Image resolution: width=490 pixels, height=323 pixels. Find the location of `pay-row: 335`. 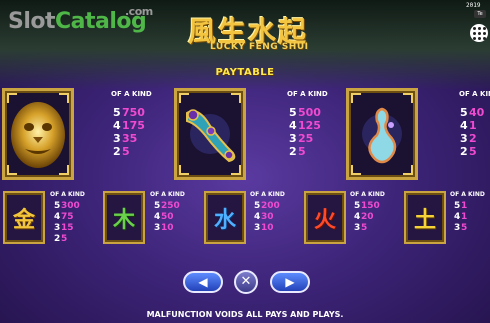

pay-row: 335 is located at coordinates (125, 138).